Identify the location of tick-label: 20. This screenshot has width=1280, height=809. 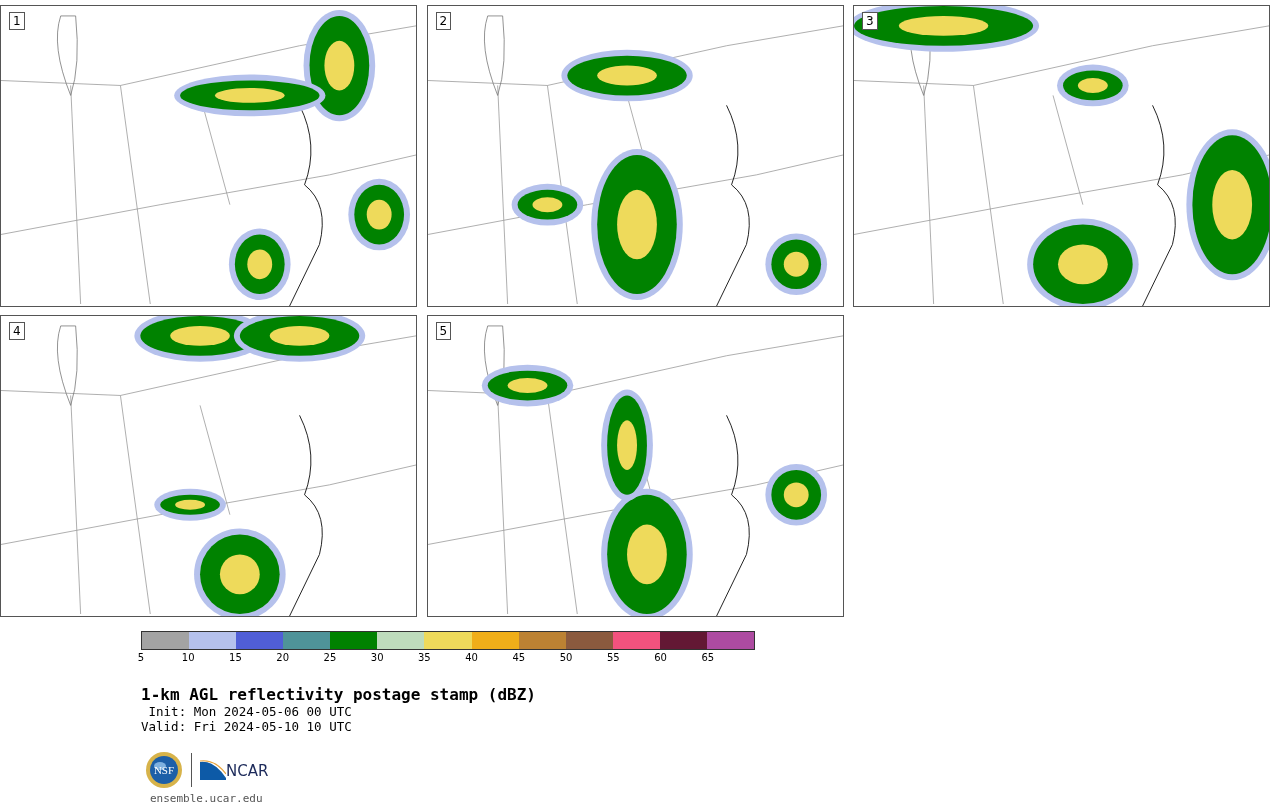
(283, 657).